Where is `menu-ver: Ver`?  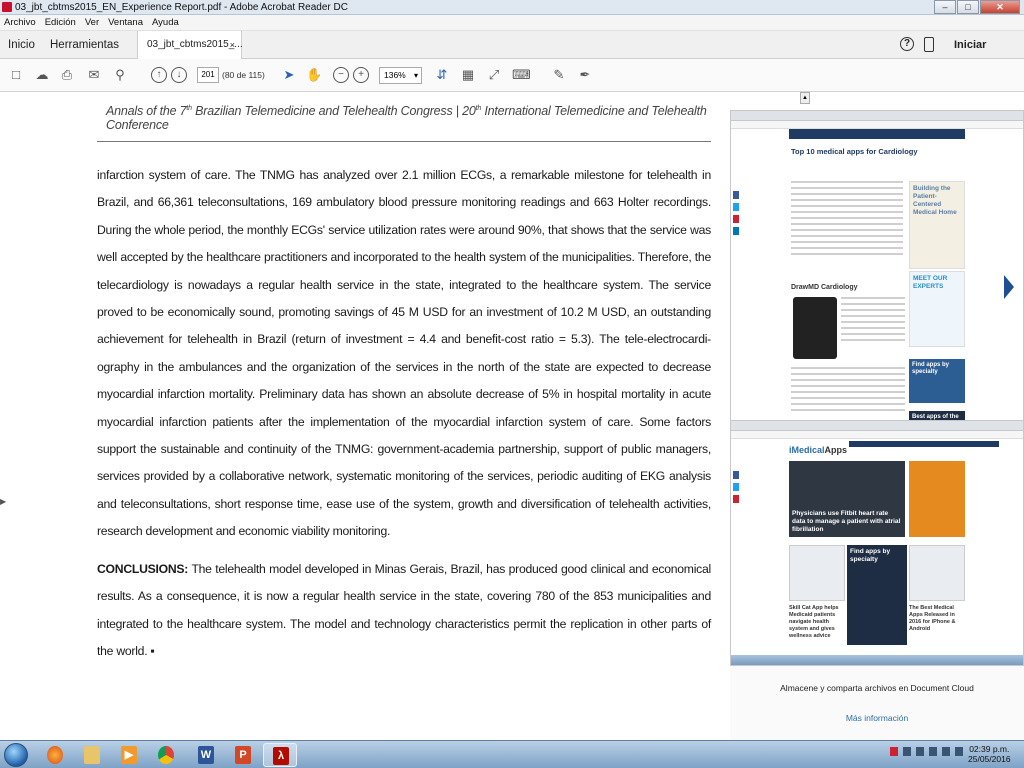 menu-ver: Ver is located at coordinates (92, 22).